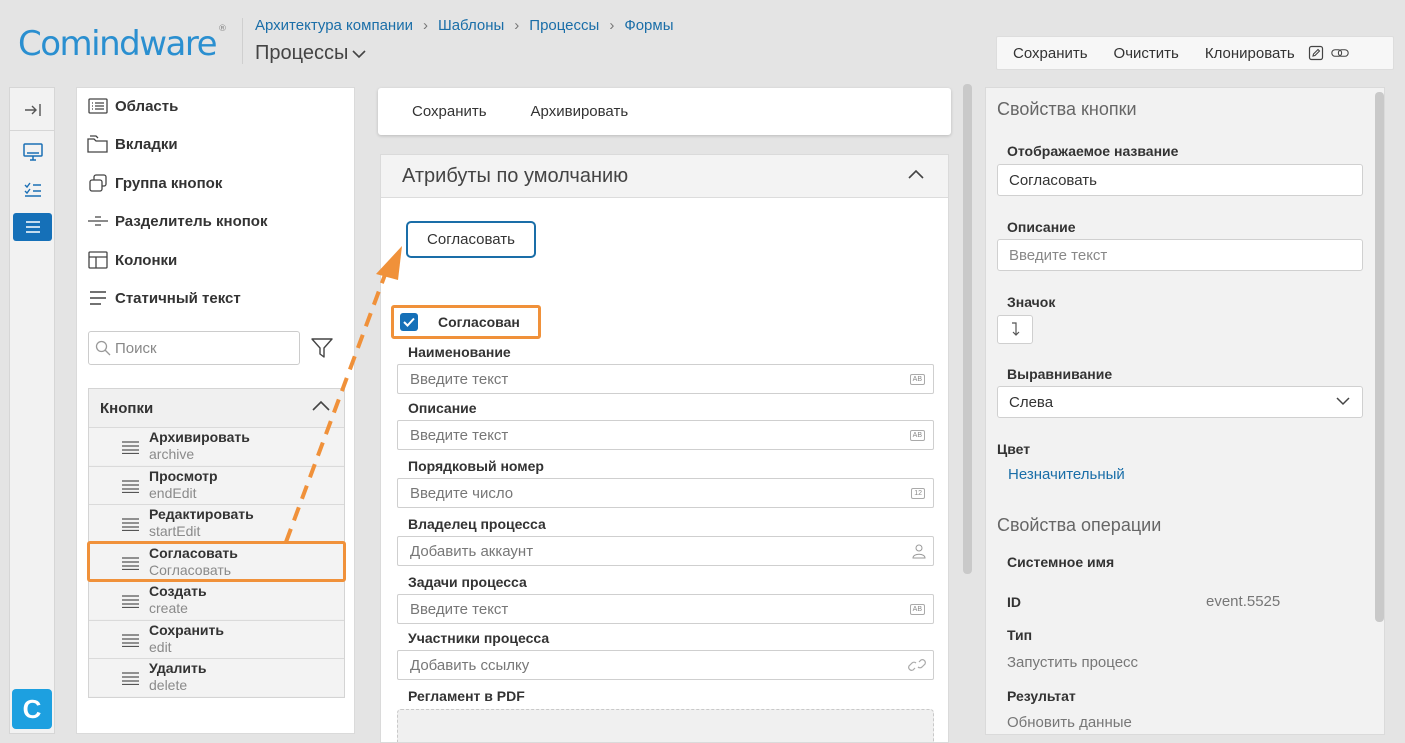 The image size is (1405, 743). What do you see at coordinates (1014, 449) in the screenshot?
I see `color-label: Цвет` at bounding box center [1014, 449].